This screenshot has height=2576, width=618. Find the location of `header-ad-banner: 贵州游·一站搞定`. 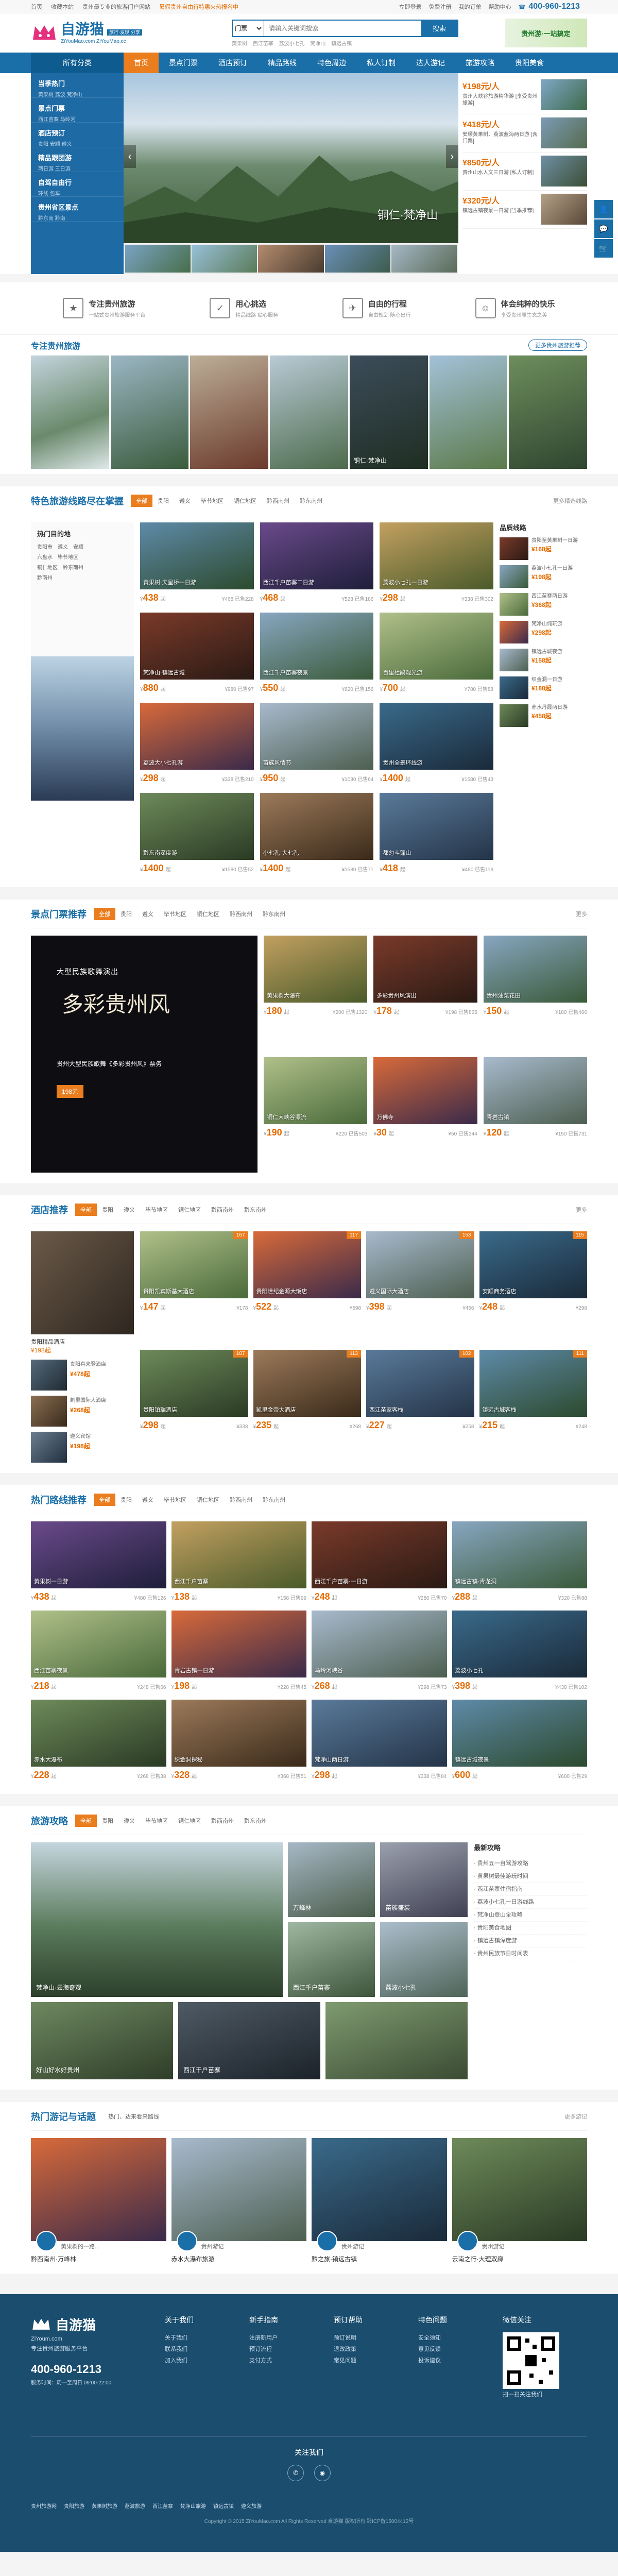

header-ad-banner: 贵州游·一站搞定 is located at coordinates (546, 33).